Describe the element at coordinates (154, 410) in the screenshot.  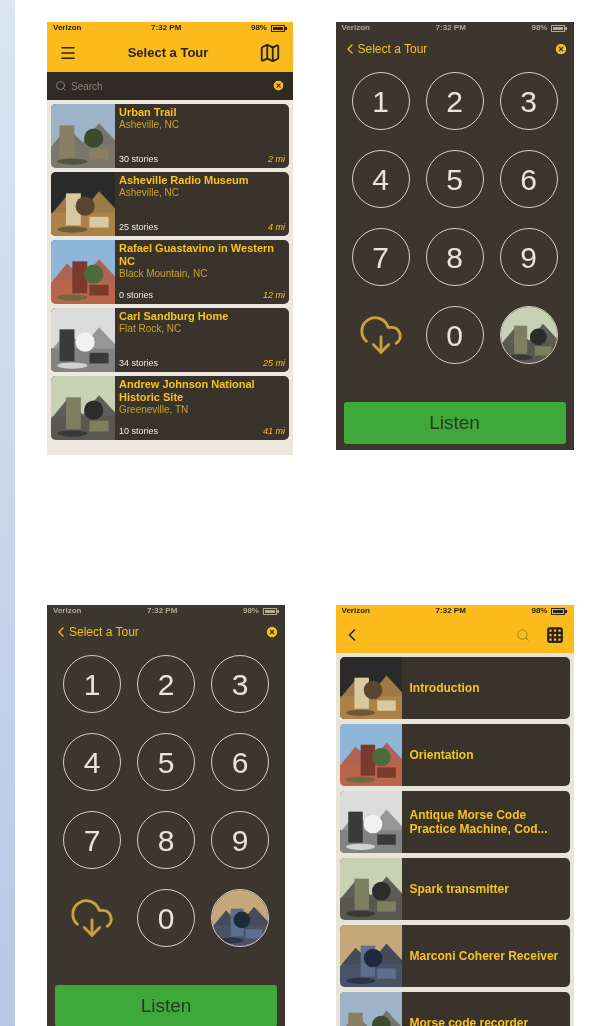
I see `tour-location: Greeneville, TN` at that location.